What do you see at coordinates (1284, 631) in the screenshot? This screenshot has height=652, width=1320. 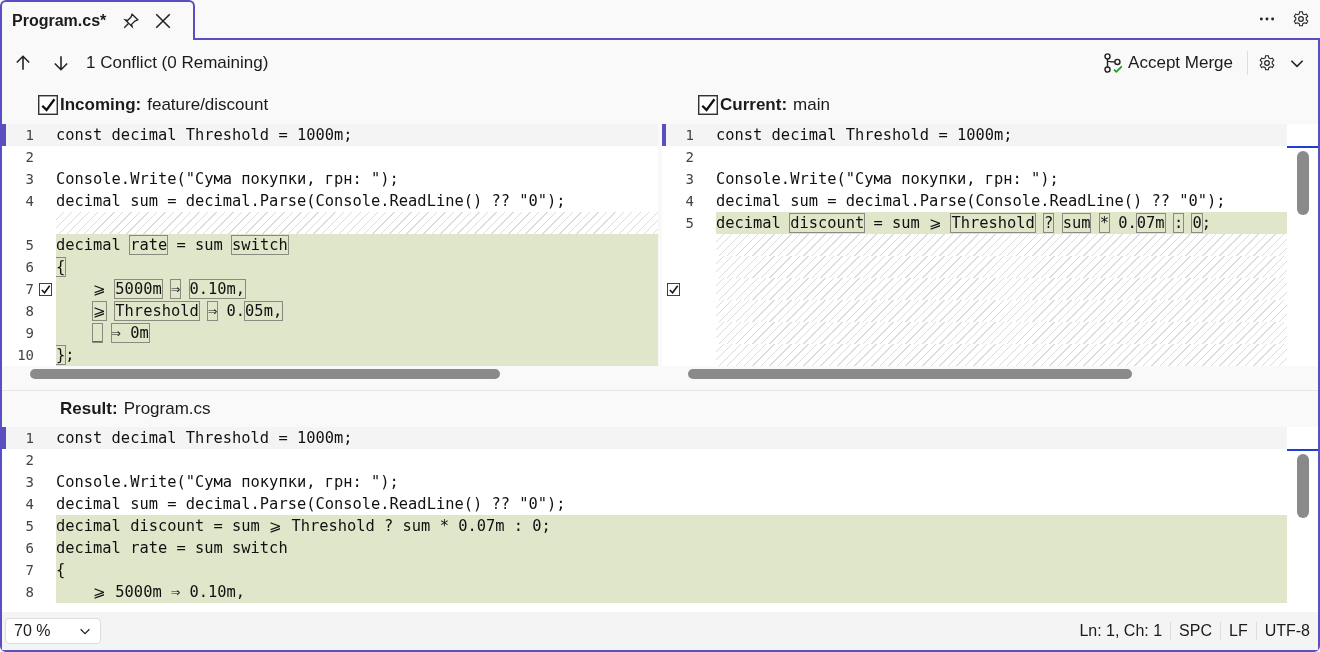 I see `encoding: UTF-8` at bounding box center [1284, 631].